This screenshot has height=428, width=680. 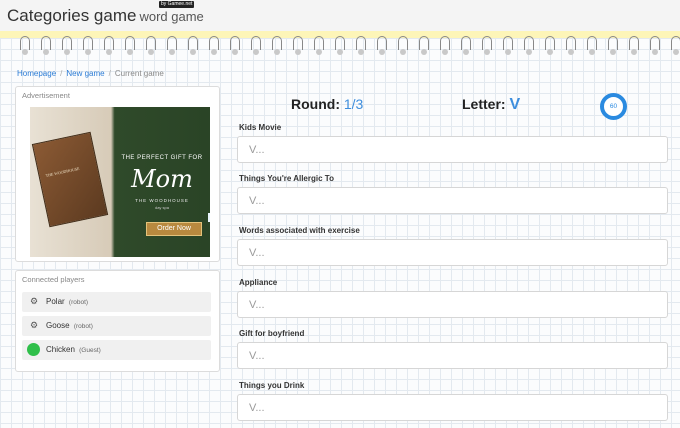 What do you see at coordinates (515, 104) in the screenshot?
I see `letter-value: V` at bounding box center [515, 104].